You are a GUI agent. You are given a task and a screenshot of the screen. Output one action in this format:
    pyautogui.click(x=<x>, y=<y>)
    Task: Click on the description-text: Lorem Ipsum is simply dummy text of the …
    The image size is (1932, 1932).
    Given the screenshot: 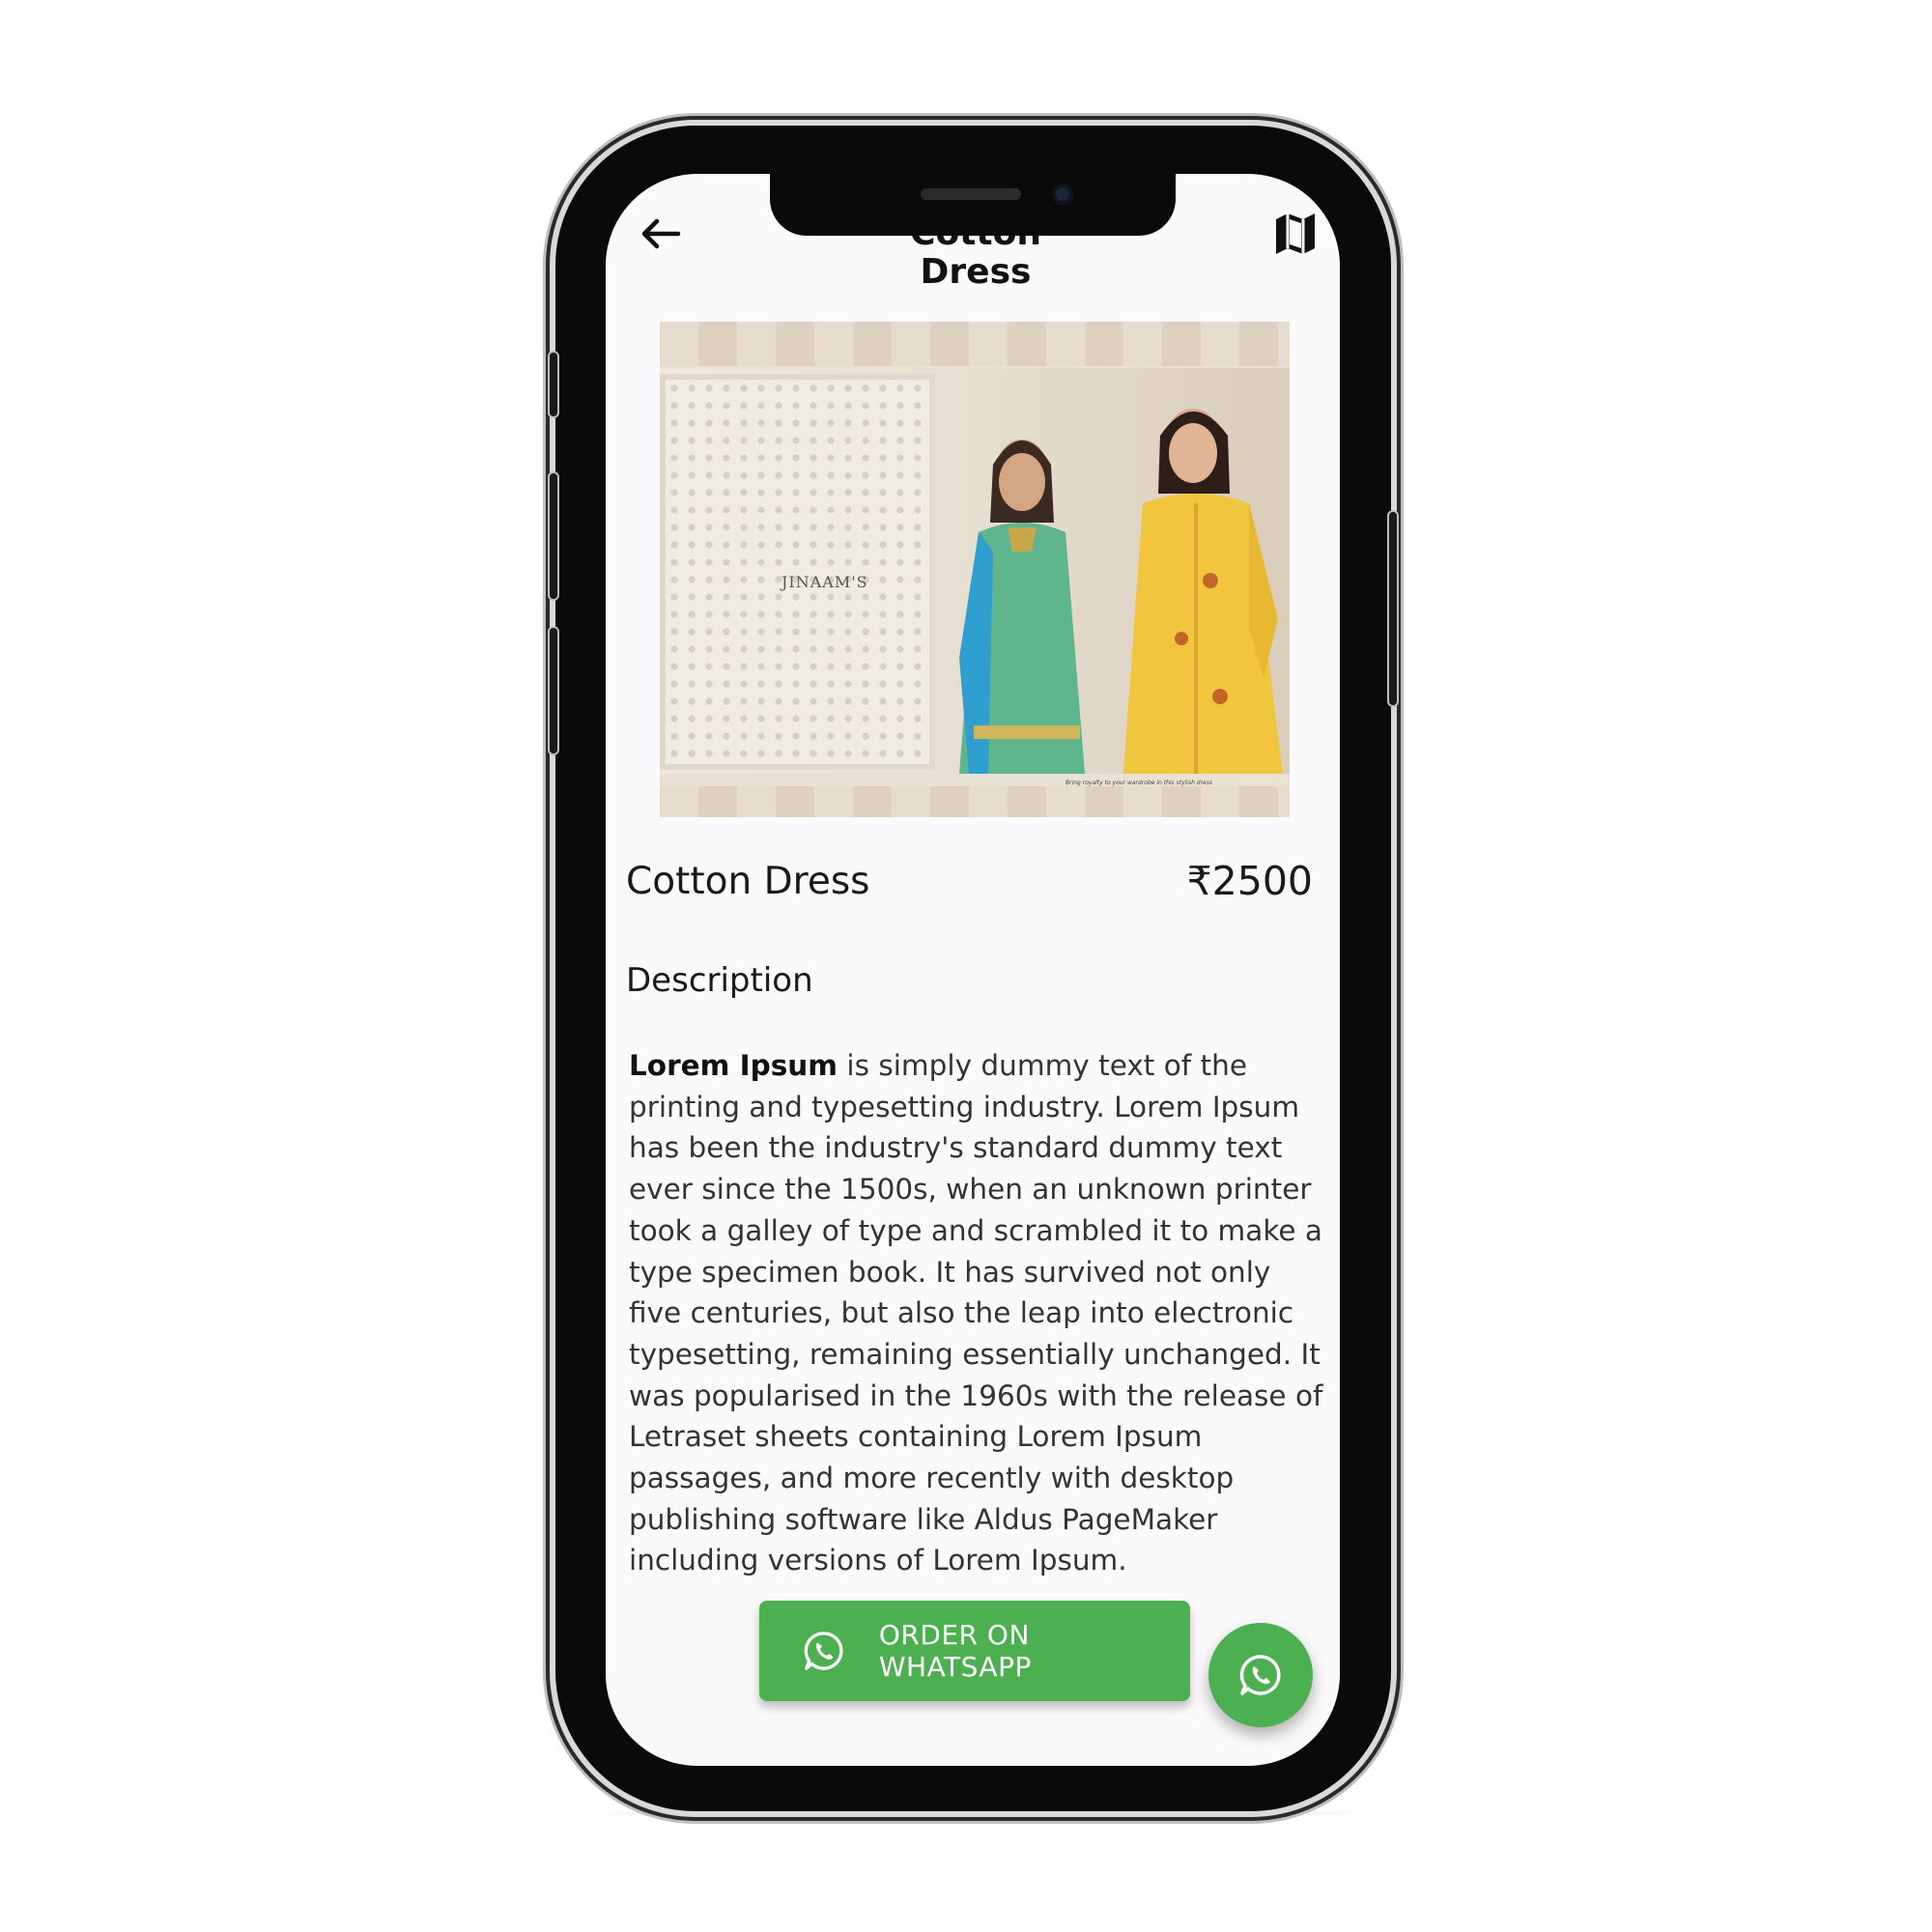 What is the action you would take?
    pyautogui.click(x=976, y=1313)
    